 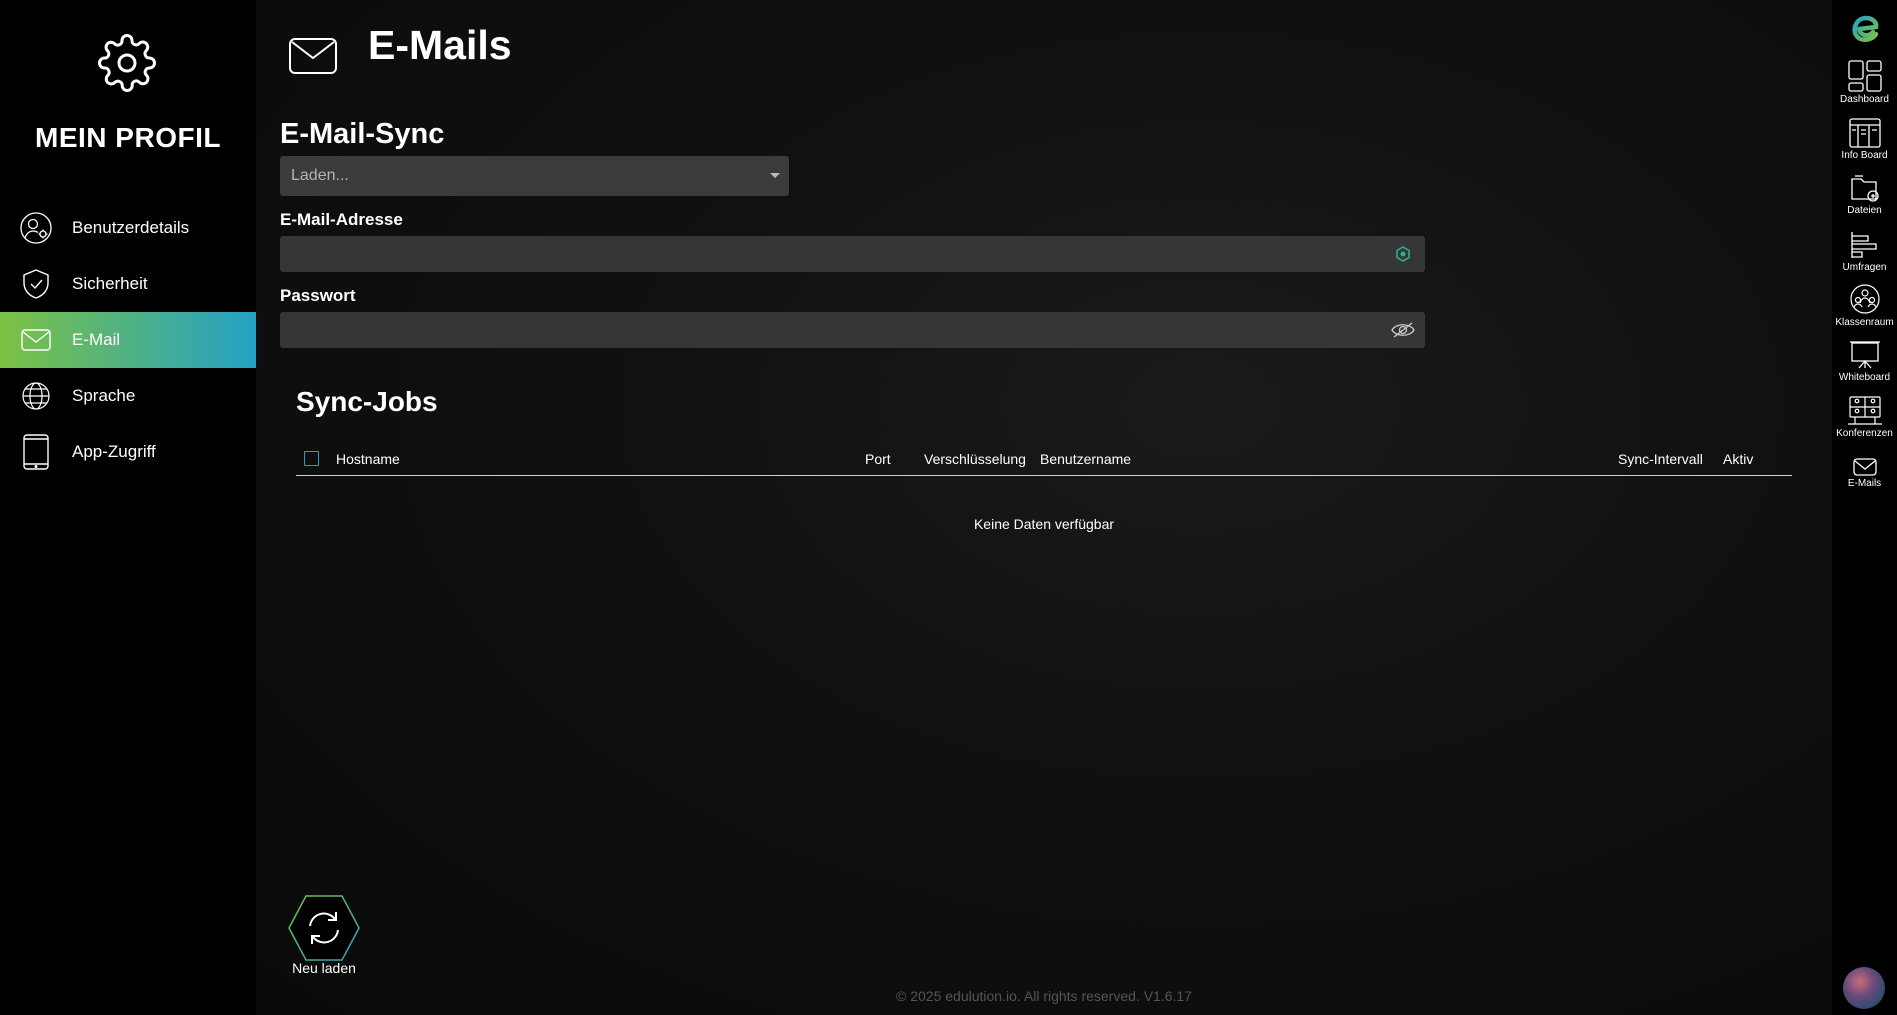 I want to click on gear-icon, so click(x=127, y=63).